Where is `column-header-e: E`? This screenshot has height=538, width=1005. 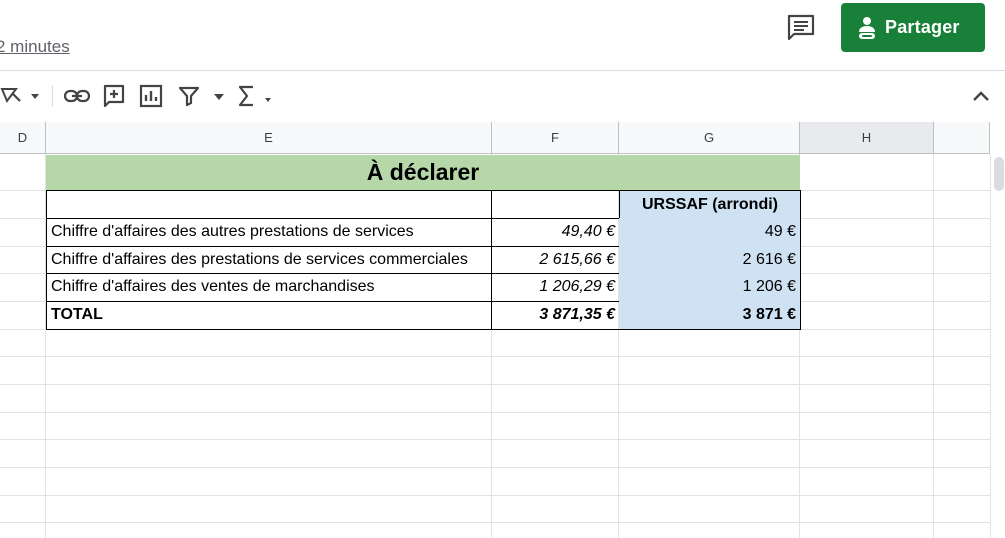
column-header-e: E is located at coordinates (269, 138).